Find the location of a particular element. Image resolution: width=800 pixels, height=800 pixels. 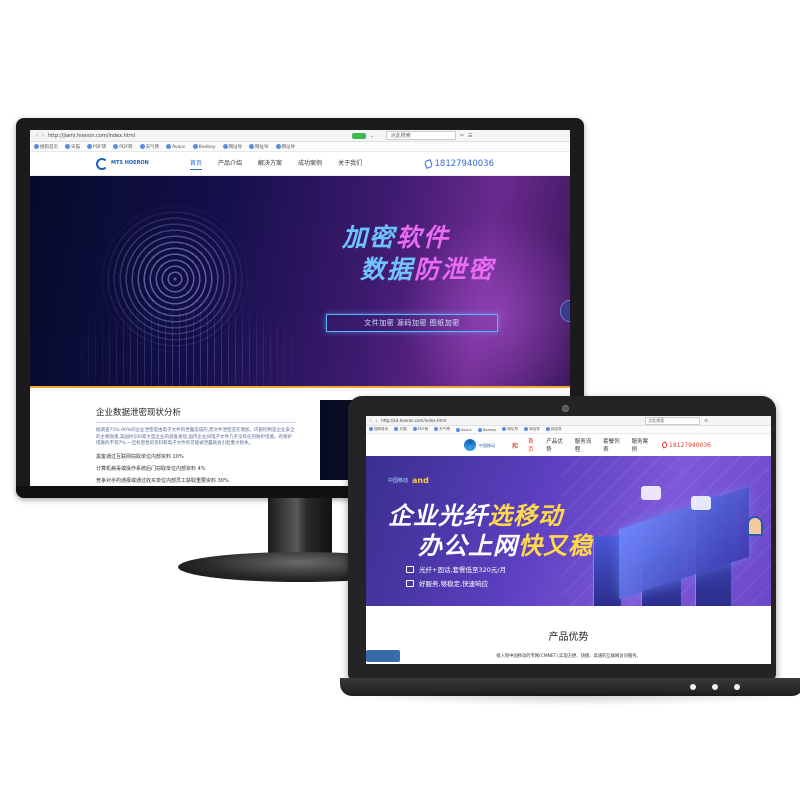

site-logo: 中国移动 和 is located at coordinates (491, 445).